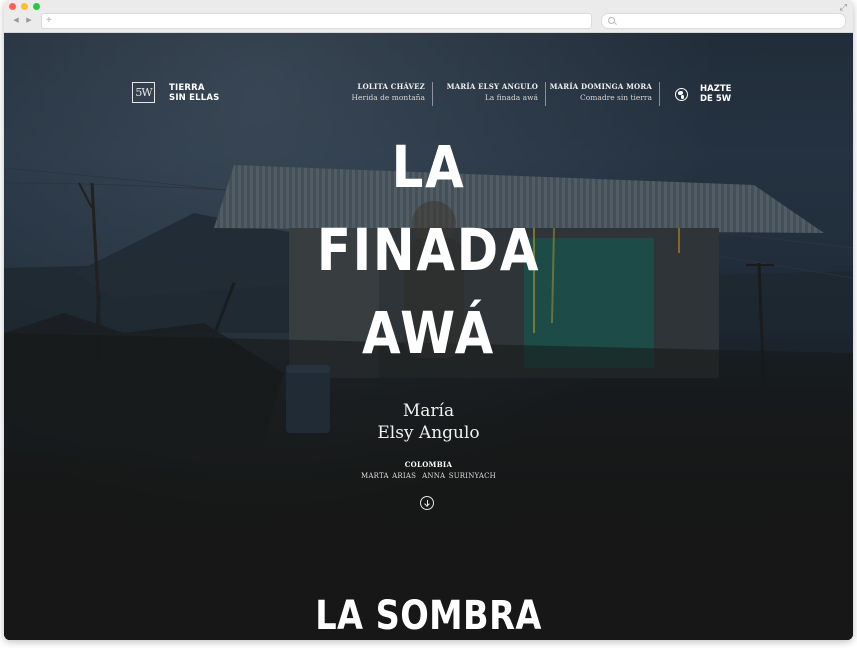 The image size is (857, 648). Describe the element at coordinates (427, 503) in the screenshot. I see `arrow-down-circle-icon` at that location.